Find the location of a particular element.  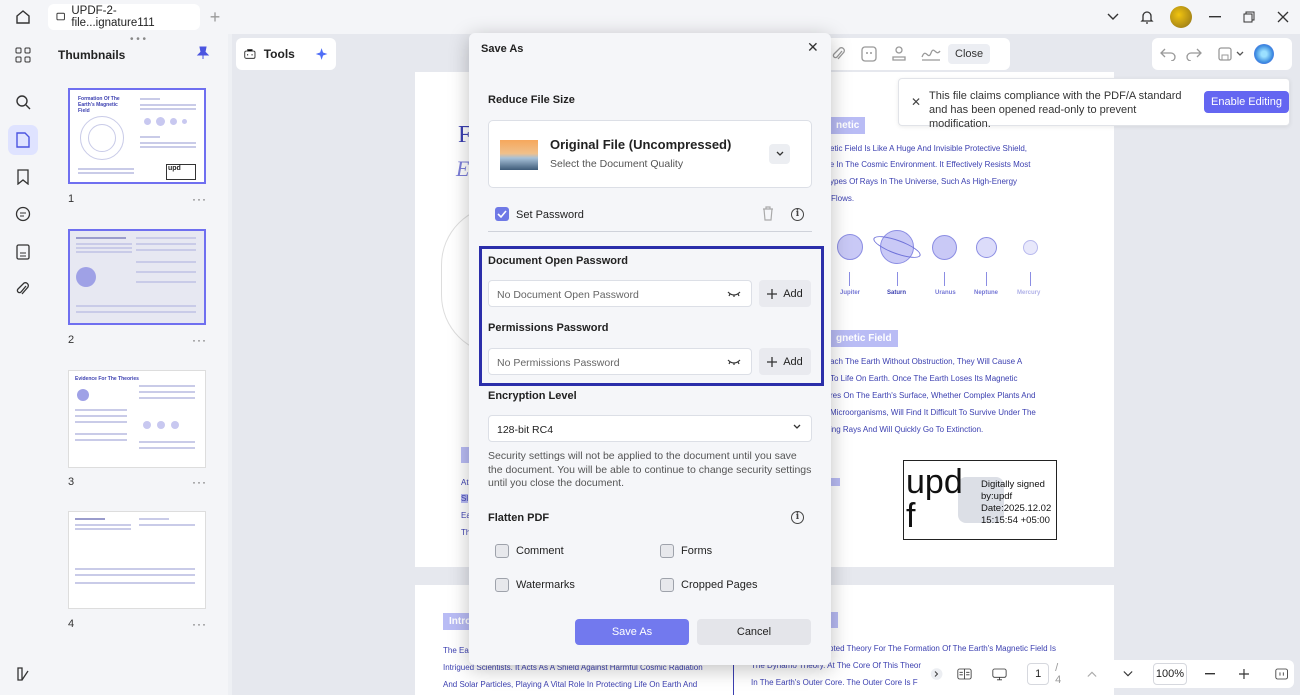

page-menu-4: ··· is located at coordinates (199, 624).